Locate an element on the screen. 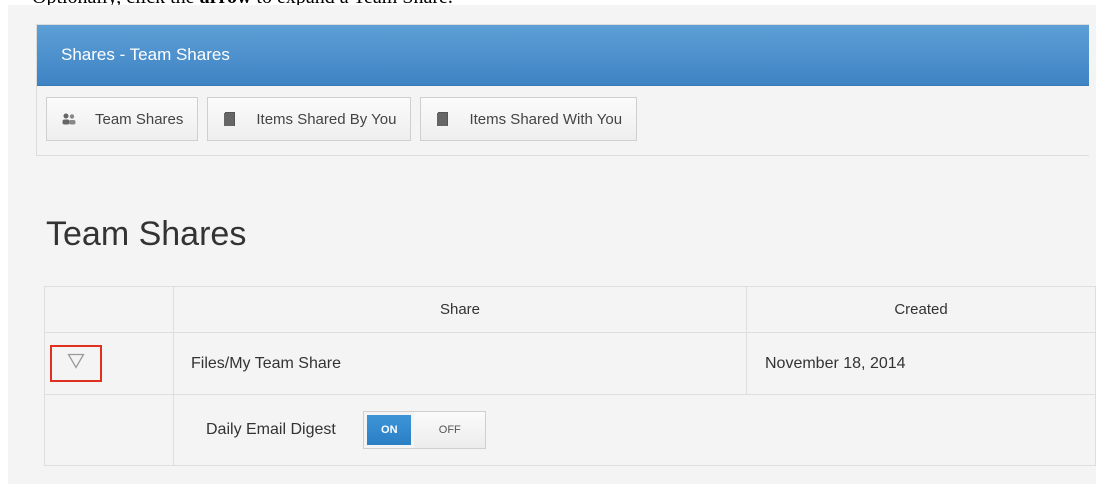  page-title: Team Shares is located at coordinates (146, 234).